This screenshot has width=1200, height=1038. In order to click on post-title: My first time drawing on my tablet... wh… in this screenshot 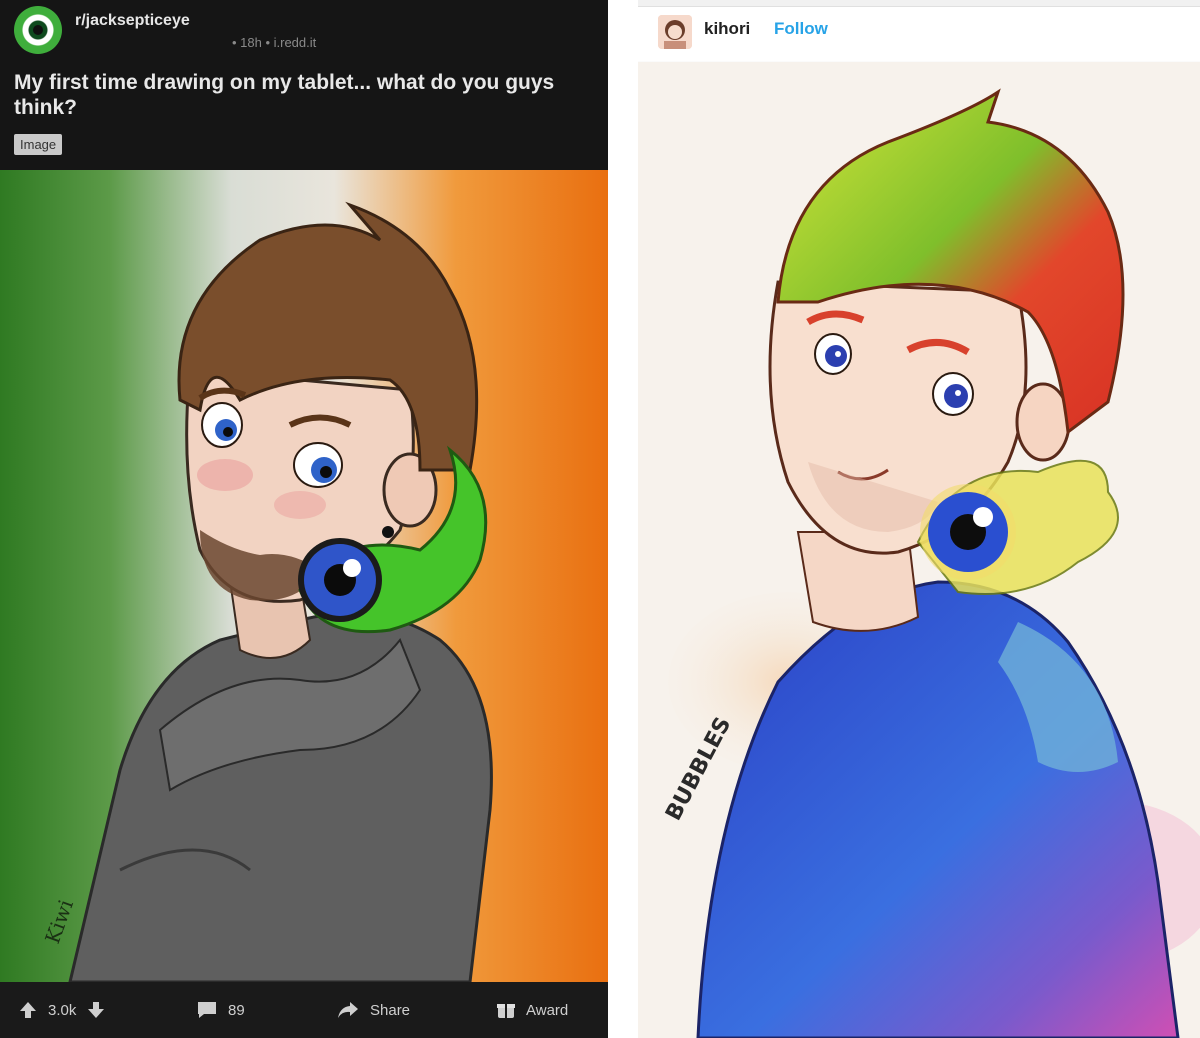, I will do `click(294, 95)`.